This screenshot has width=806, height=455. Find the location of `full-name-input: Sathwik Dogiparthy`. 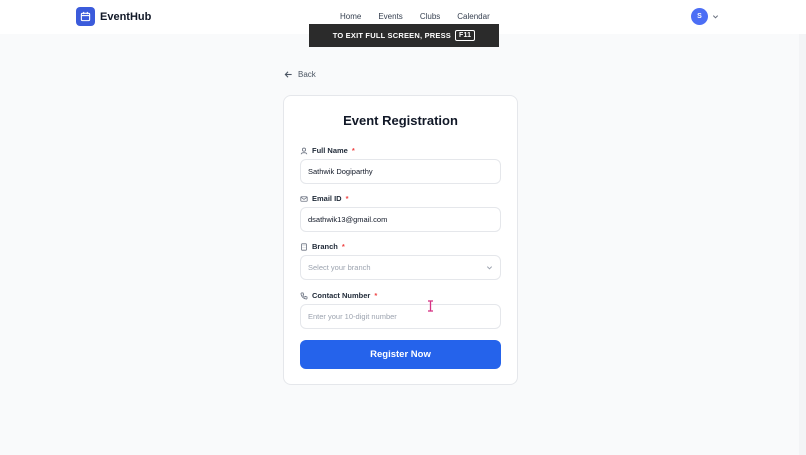

full-name-input: Sathwik Dogiparthy is located at coordinates (400, 171).